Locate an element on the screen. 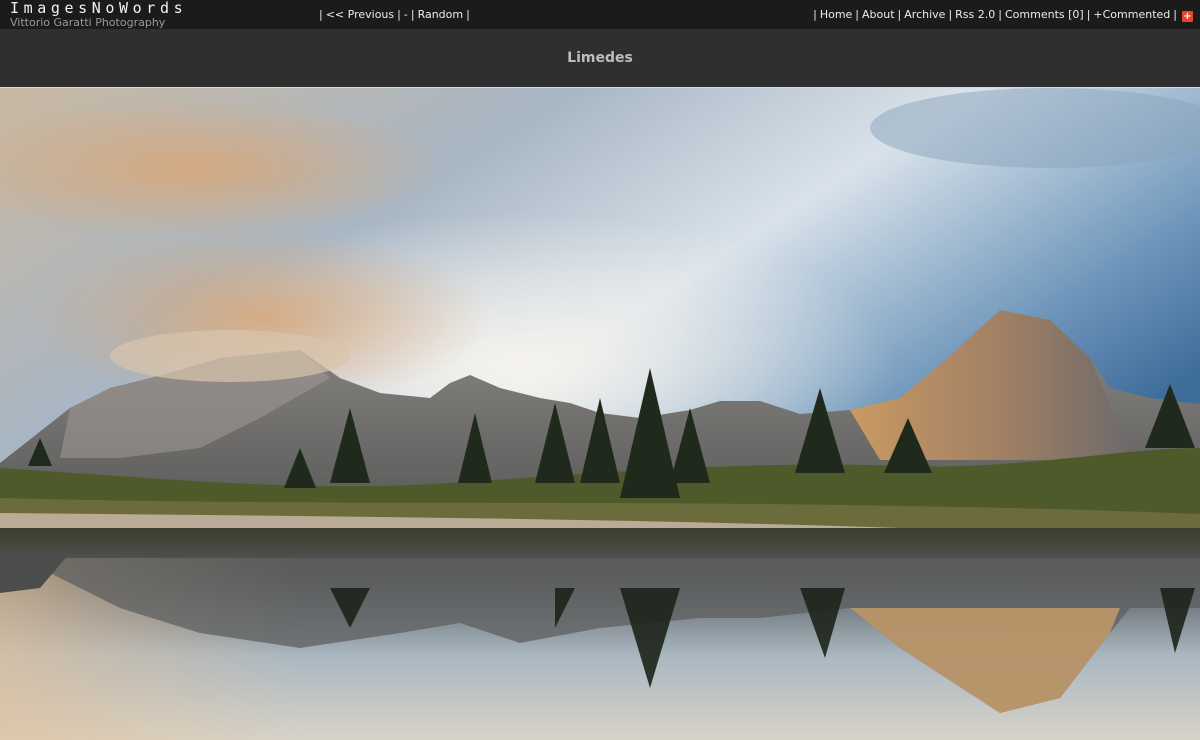  dash-link: - is located at coordinates (406, 14).